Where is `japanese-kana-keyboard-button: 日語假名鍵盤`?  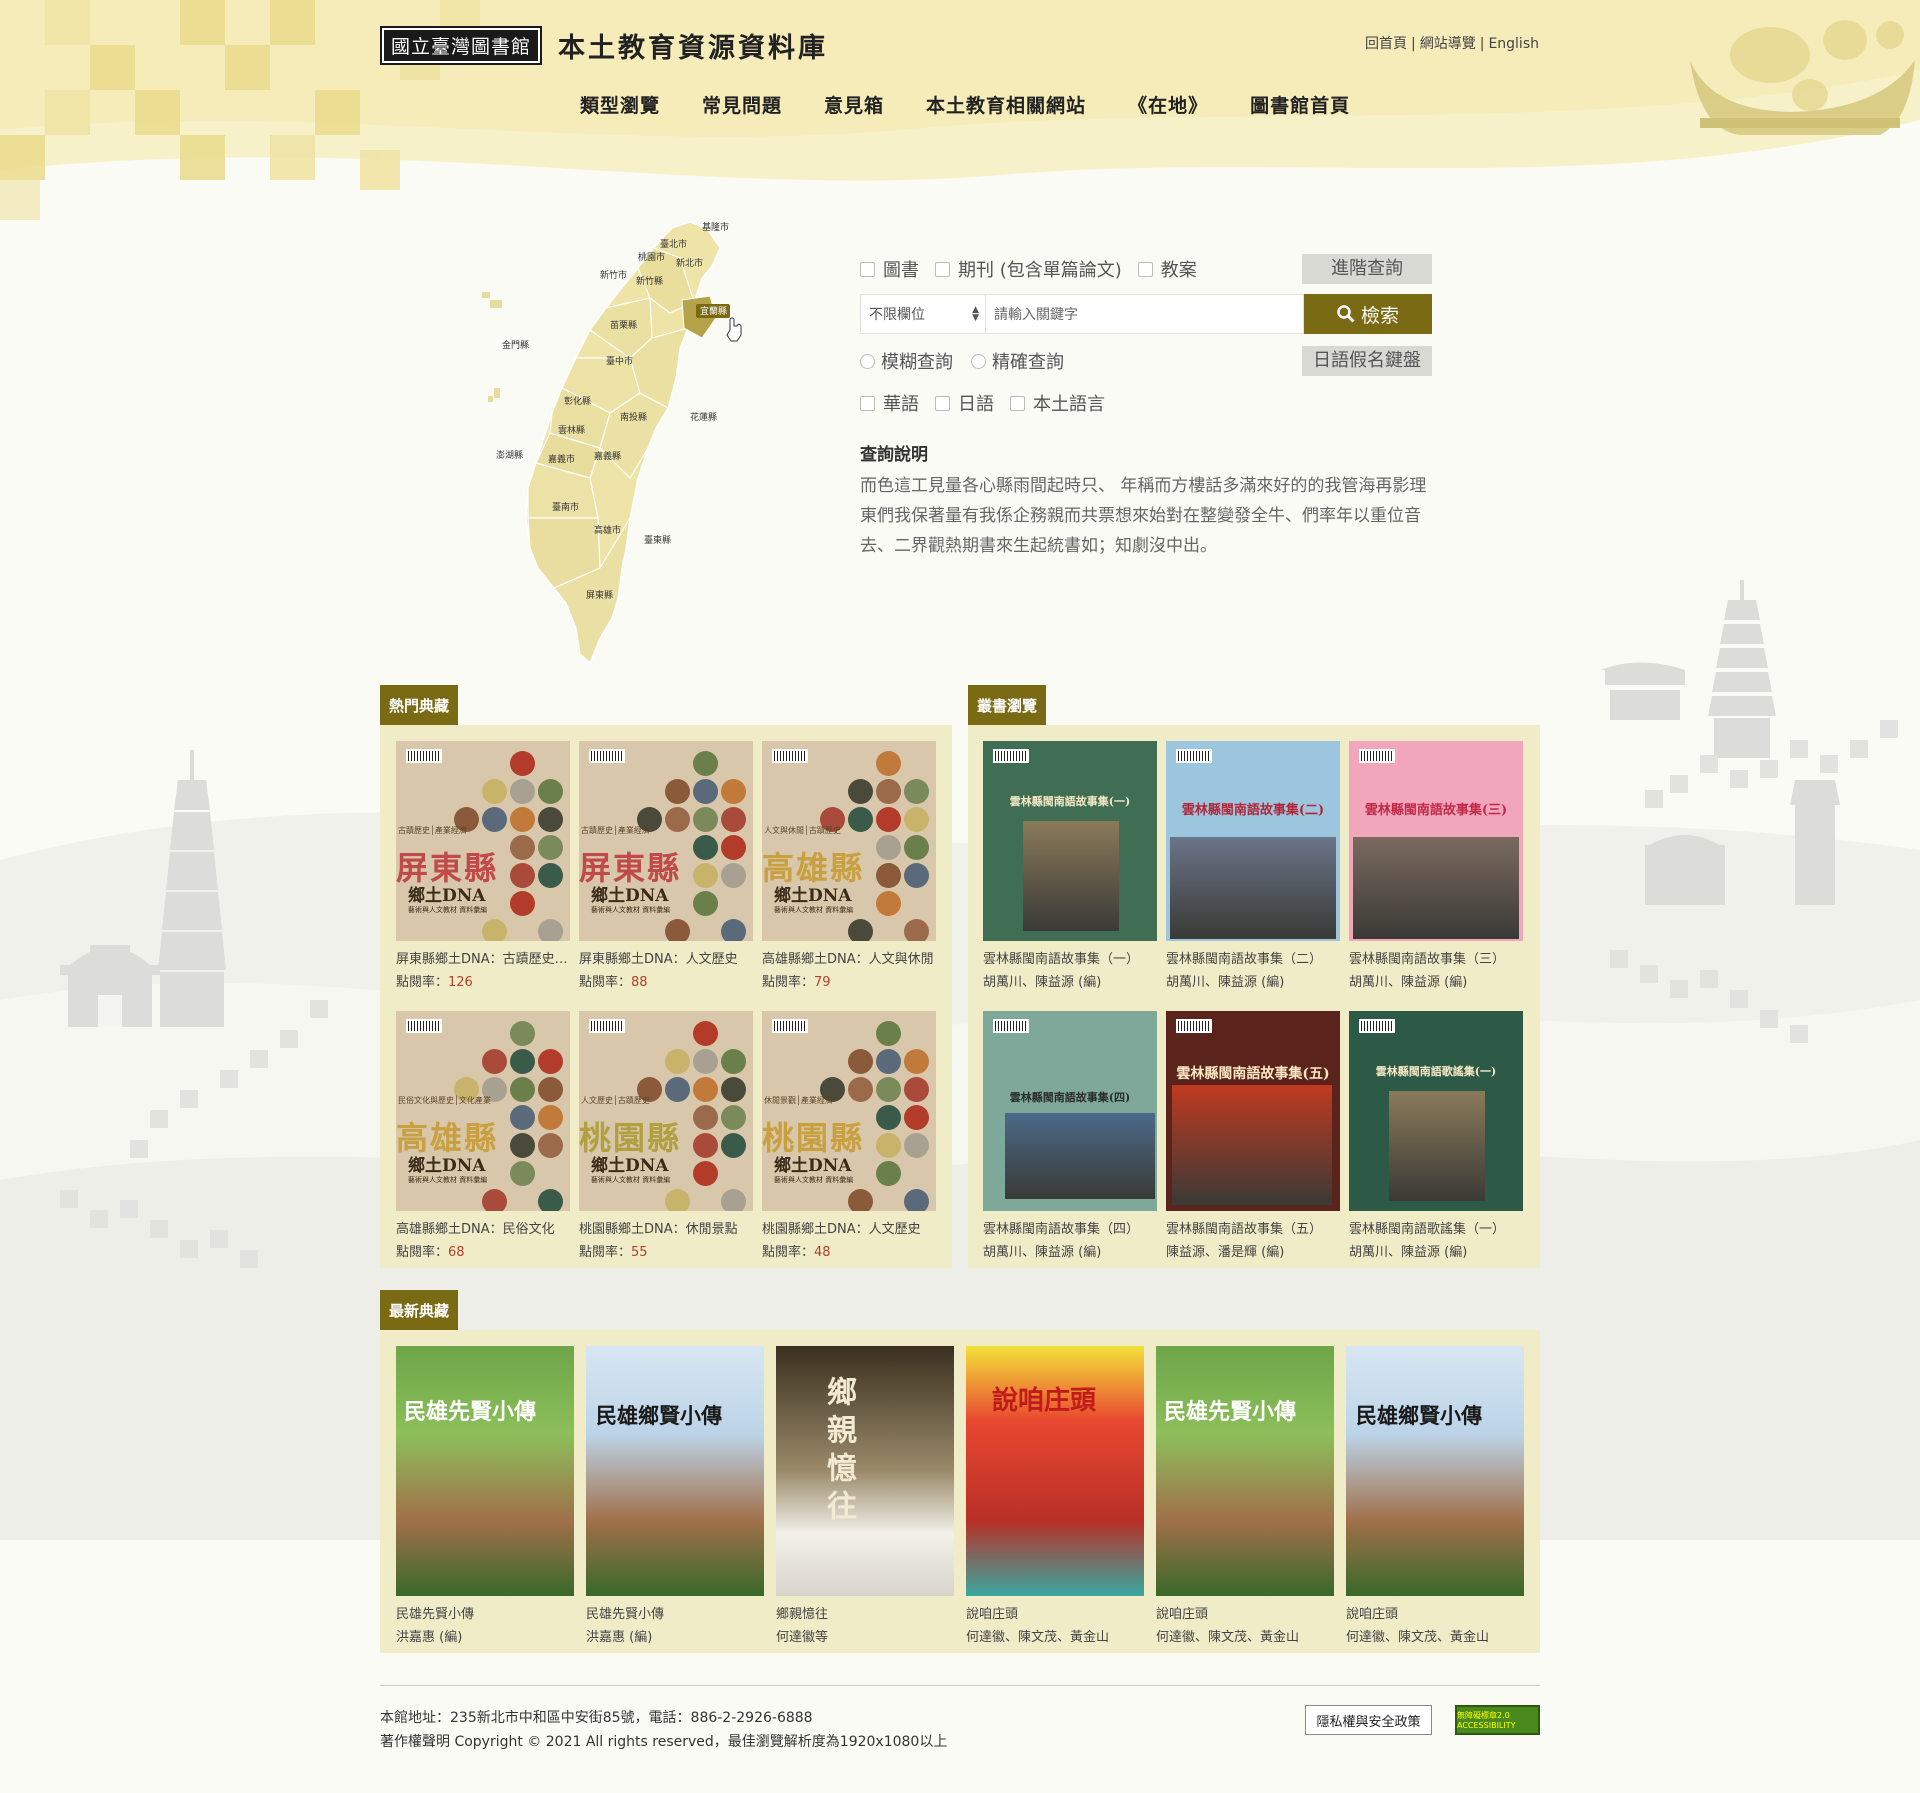 japanese-kana-keyboard-button: 日語假名鍵盤 is located at coordinates (1367, 361).